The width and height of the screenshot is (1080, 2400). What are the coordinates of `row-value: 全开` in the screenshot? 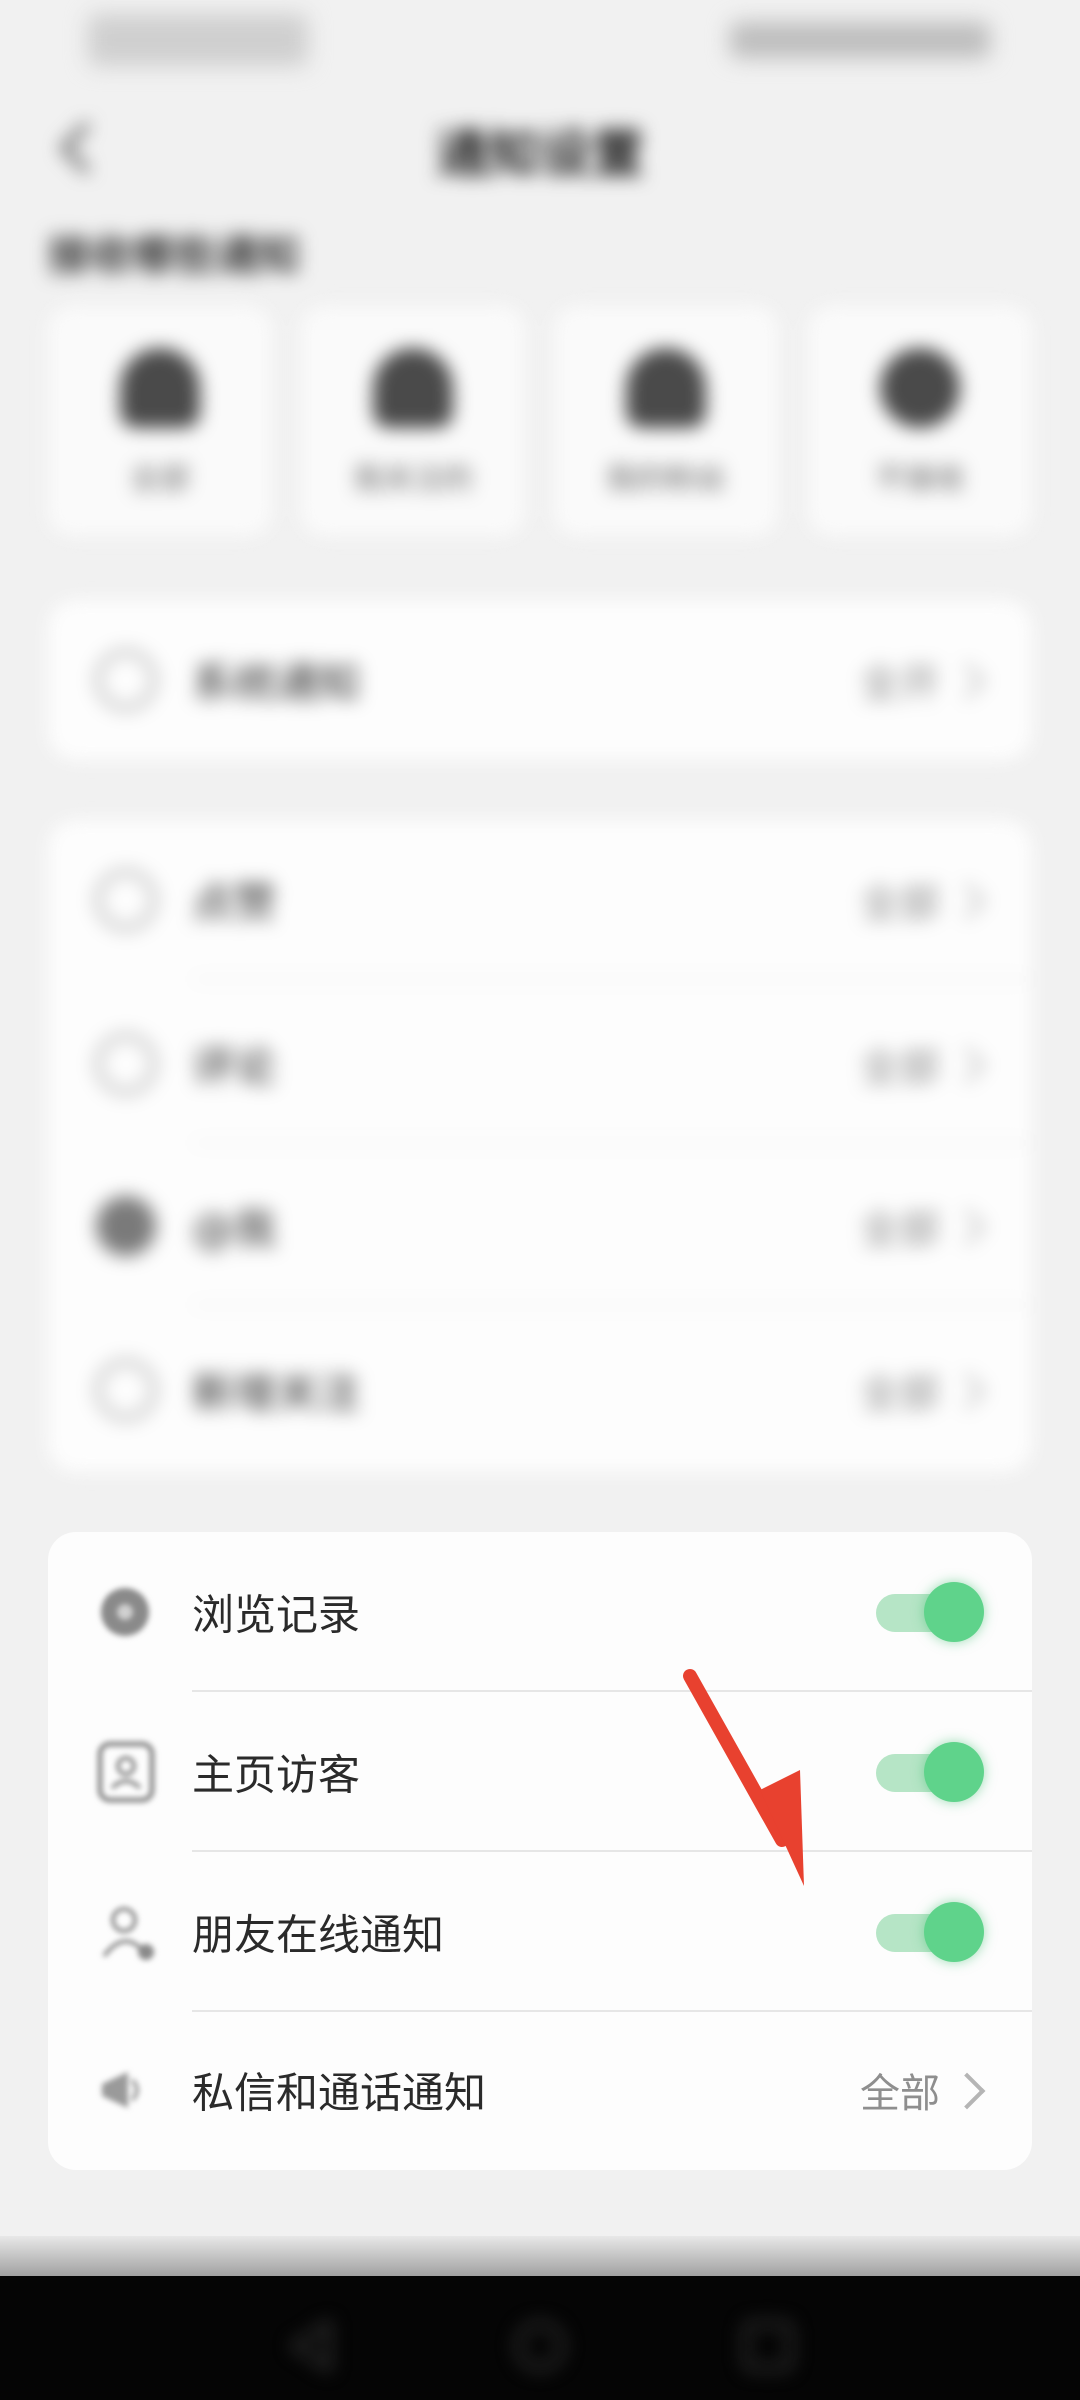 It's located at (900, 684).